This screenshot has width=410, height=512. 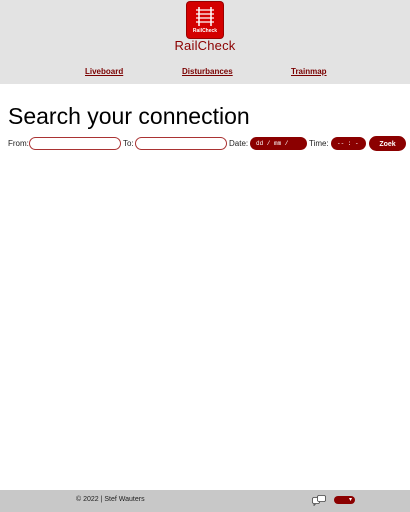 I want to click on logo-text: RailCheck, so click(x=205, y=31).